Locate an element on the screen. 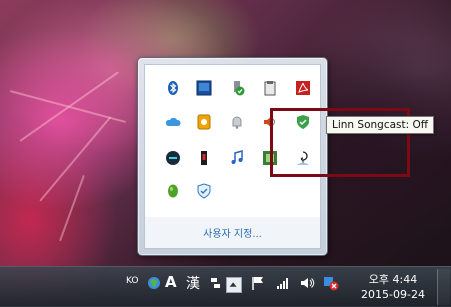 Image resolution: width=451 pixels, height=307 pixels. ime-han-icon: 漢 is located at coordinates (194, 282).